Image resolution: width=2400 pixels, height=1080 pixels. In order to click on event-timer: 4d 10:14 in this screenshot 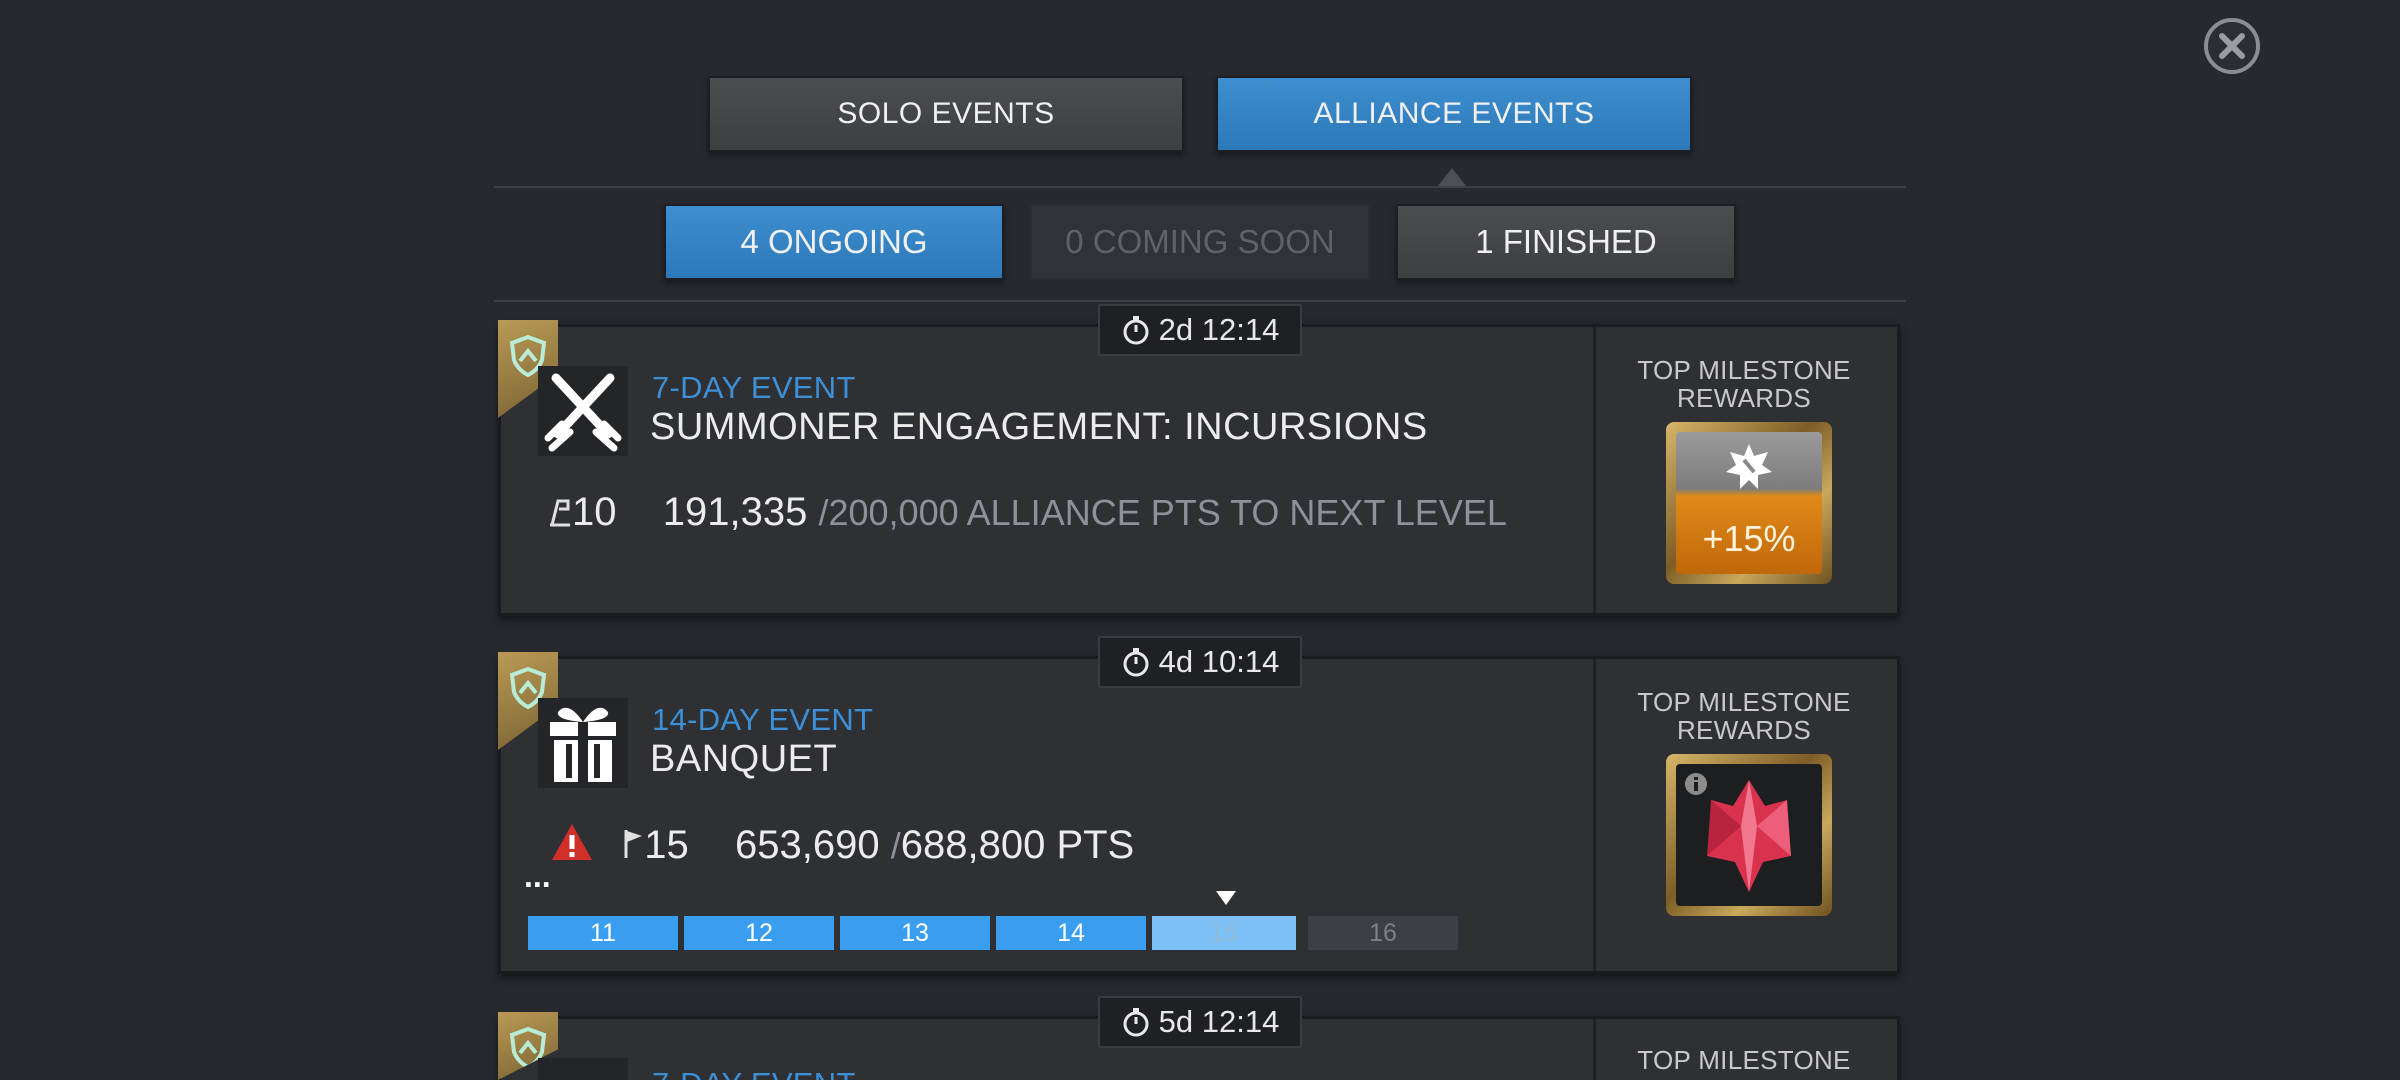, I will do `click(1200, 662)`.